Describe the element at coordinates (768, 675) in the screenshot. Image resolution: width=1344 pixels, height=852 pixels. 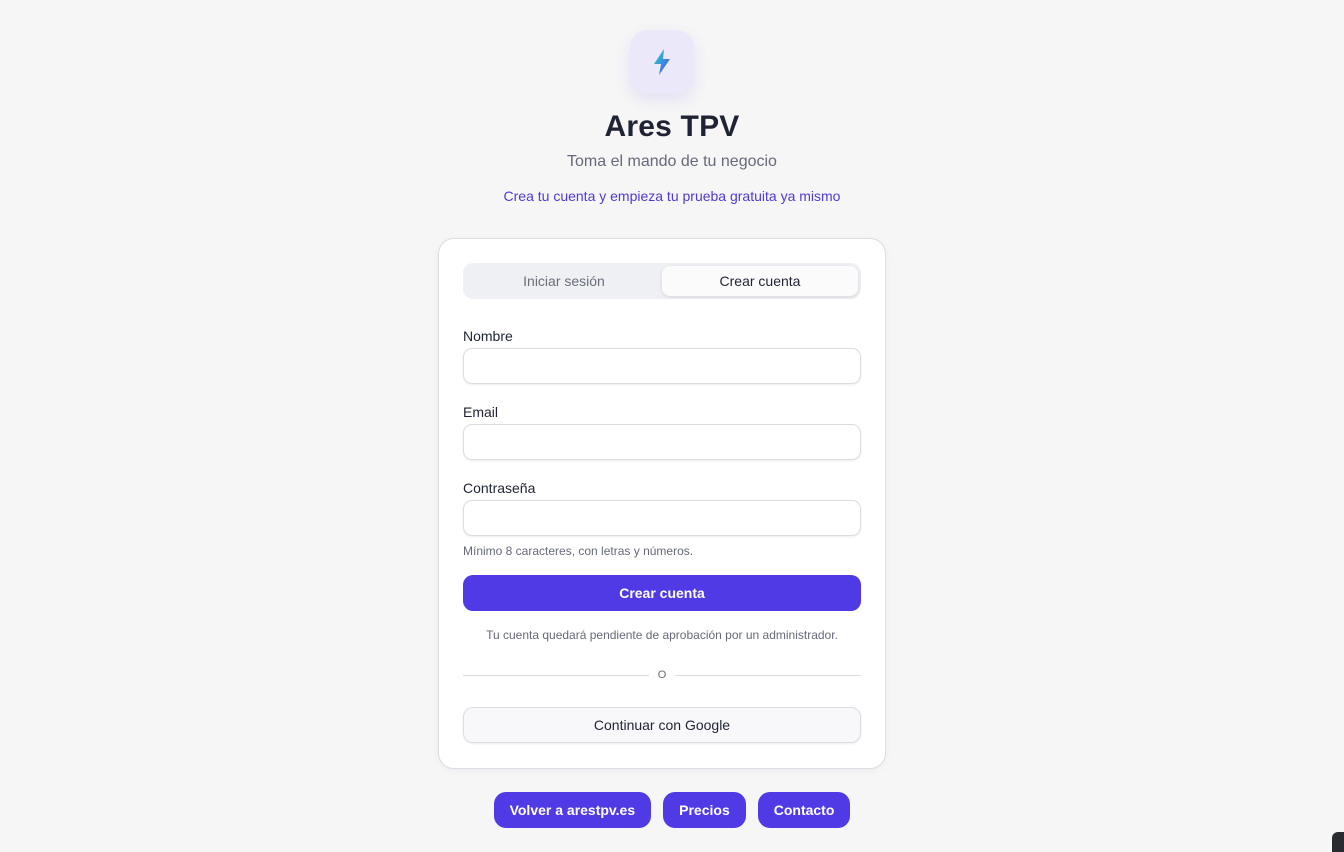
I see `divider-line-right` at that location.